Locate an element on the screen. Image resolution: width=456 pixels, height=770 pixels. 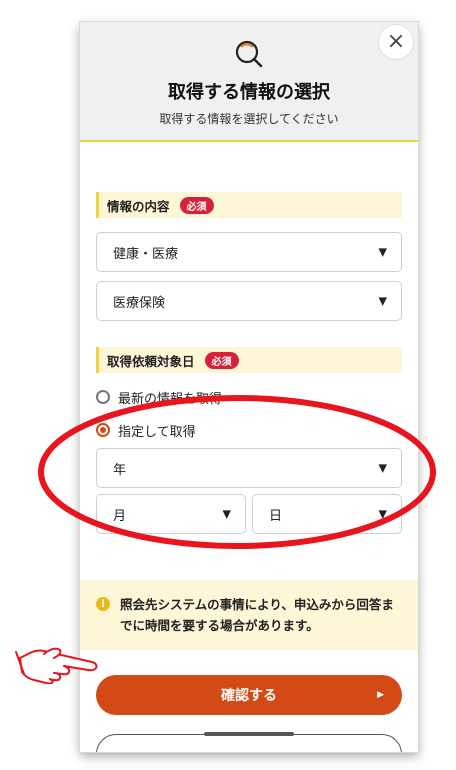
section-title: 取得依頼対象日 is located at coordinates (151, 361).